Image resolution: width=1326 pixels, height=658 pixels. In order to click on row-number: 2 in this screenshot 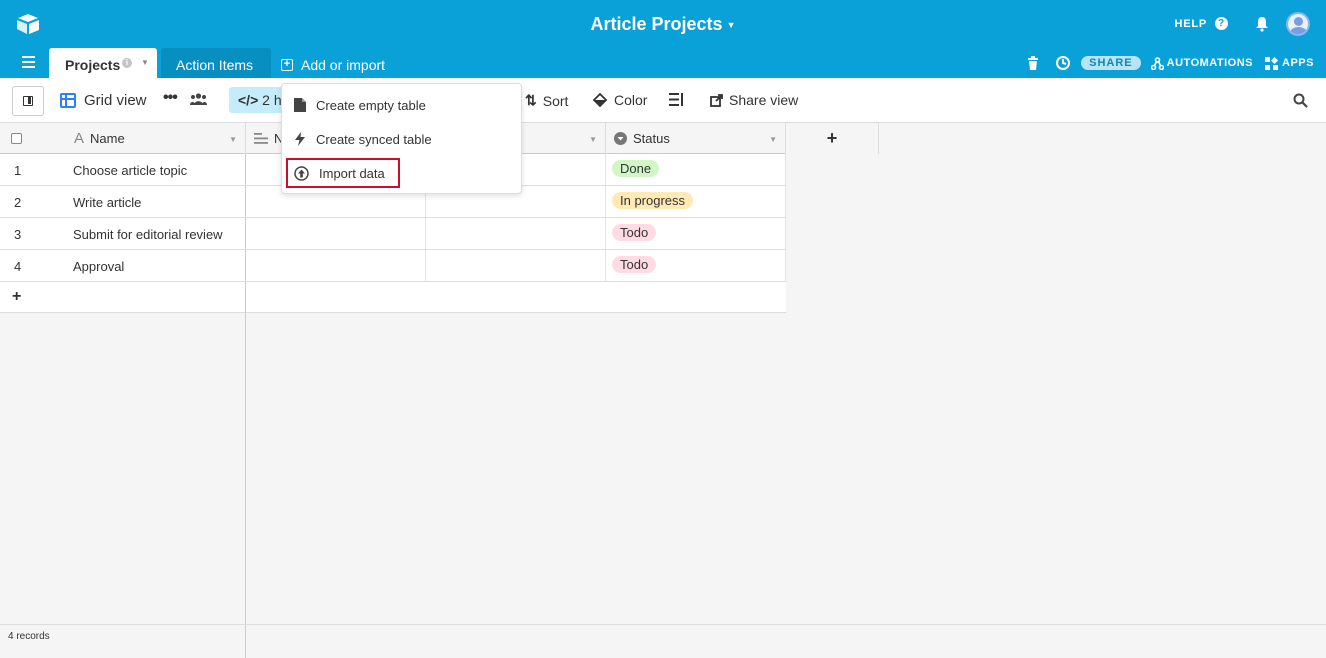, I will do `click(18, 202)`.